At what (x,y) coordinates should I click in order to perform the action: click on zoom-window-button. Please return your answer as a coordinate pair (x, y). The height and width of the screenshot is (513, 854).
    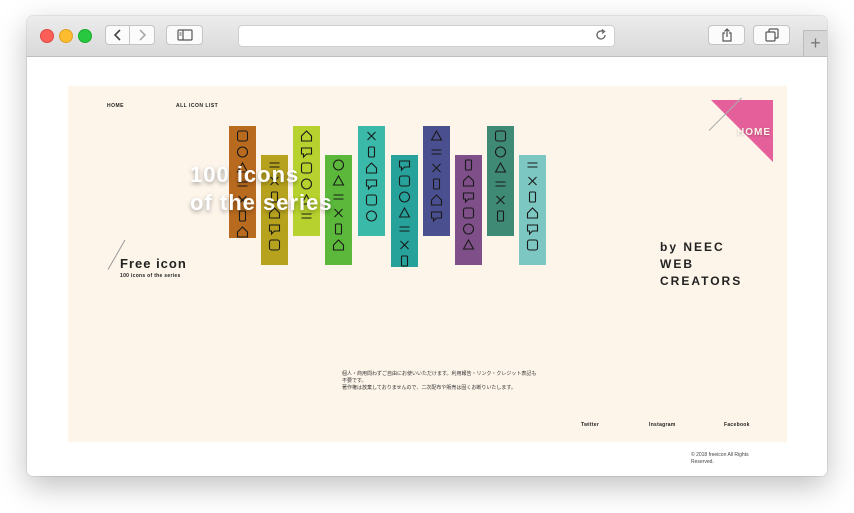
    Looking at the image, I should click on (85, 36).